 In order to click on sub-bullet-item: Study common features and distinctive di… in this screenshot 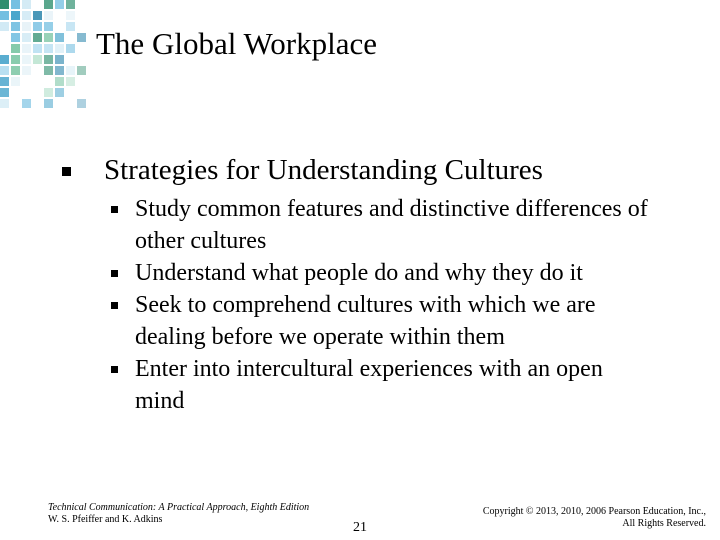, I will do `click(382, 225)`.